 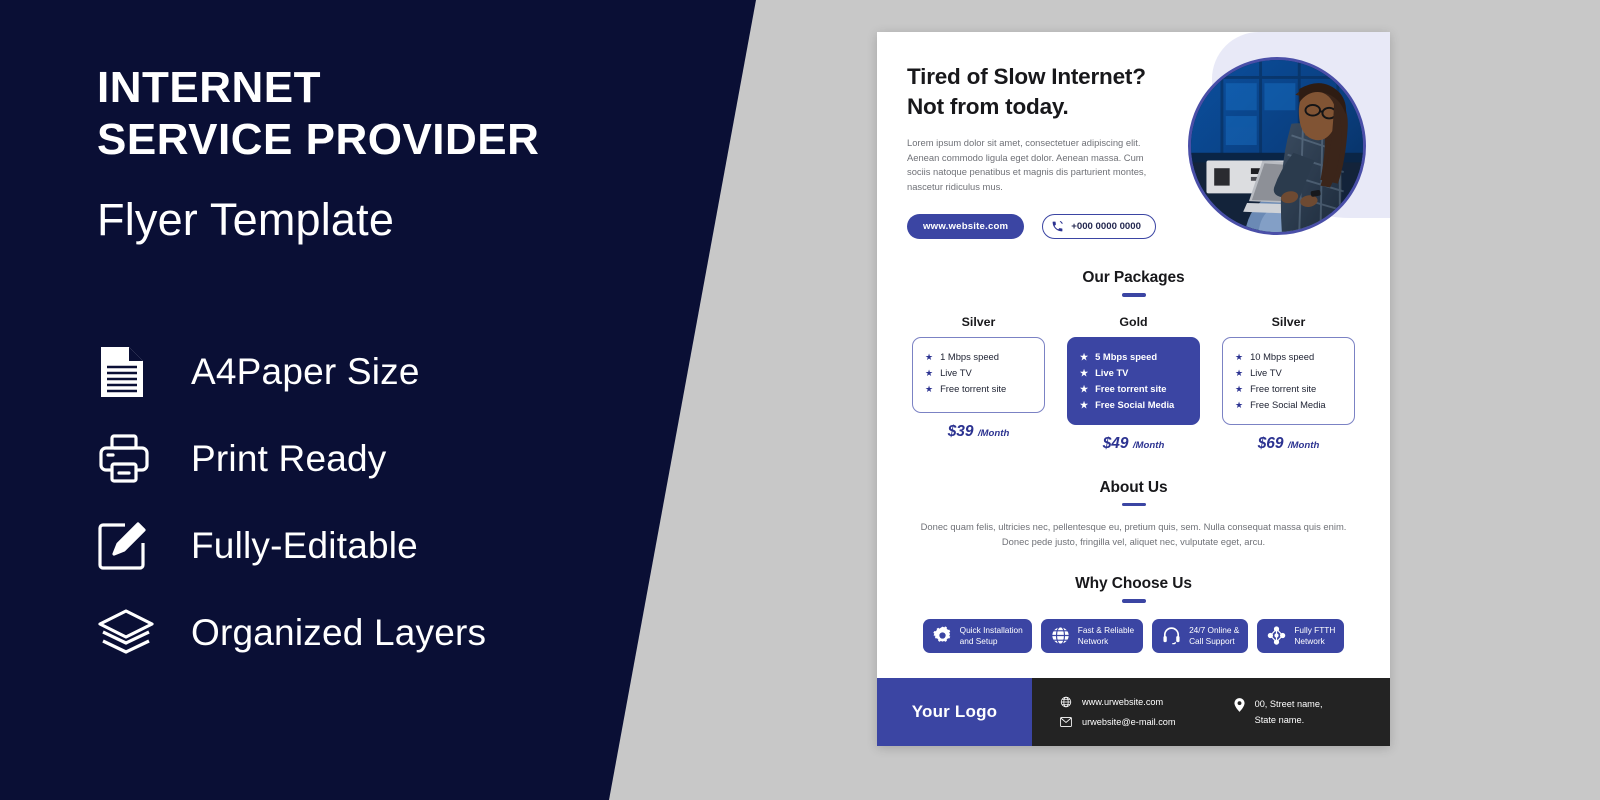 I want to click on layers-icon, so click(x=130, y=633).